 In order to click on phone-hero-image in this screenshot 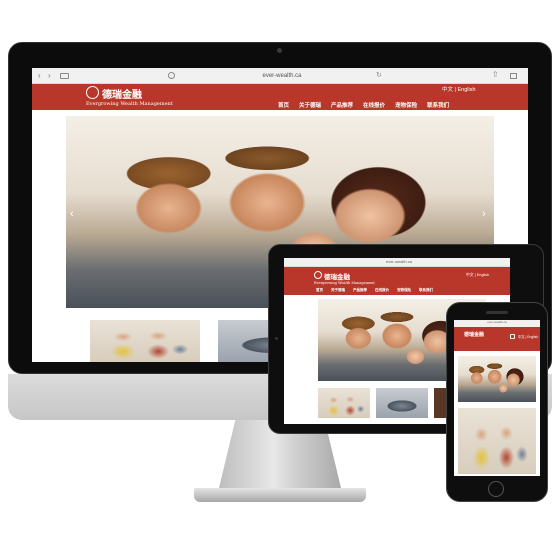, I will do `click(497, 379)`.